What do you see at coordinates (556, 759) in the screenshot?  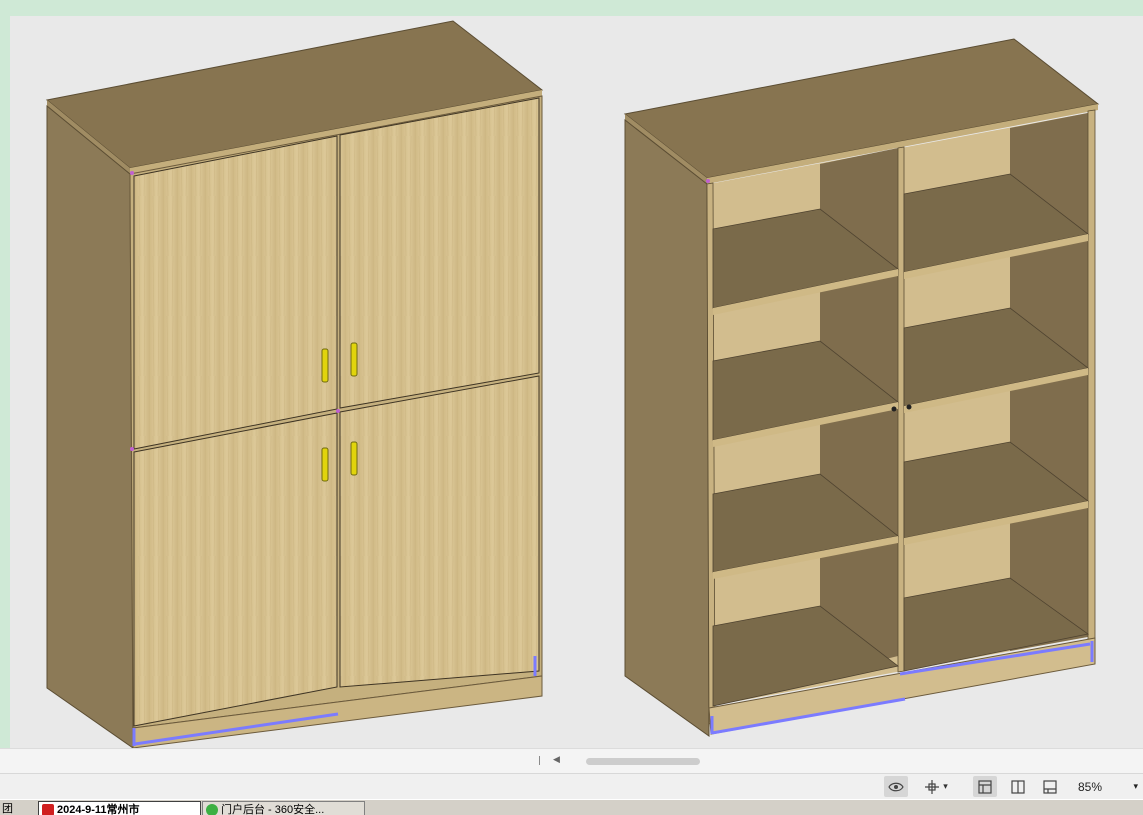 I see `scroll-left-icon: ◀` at bounding box center [556, 759].